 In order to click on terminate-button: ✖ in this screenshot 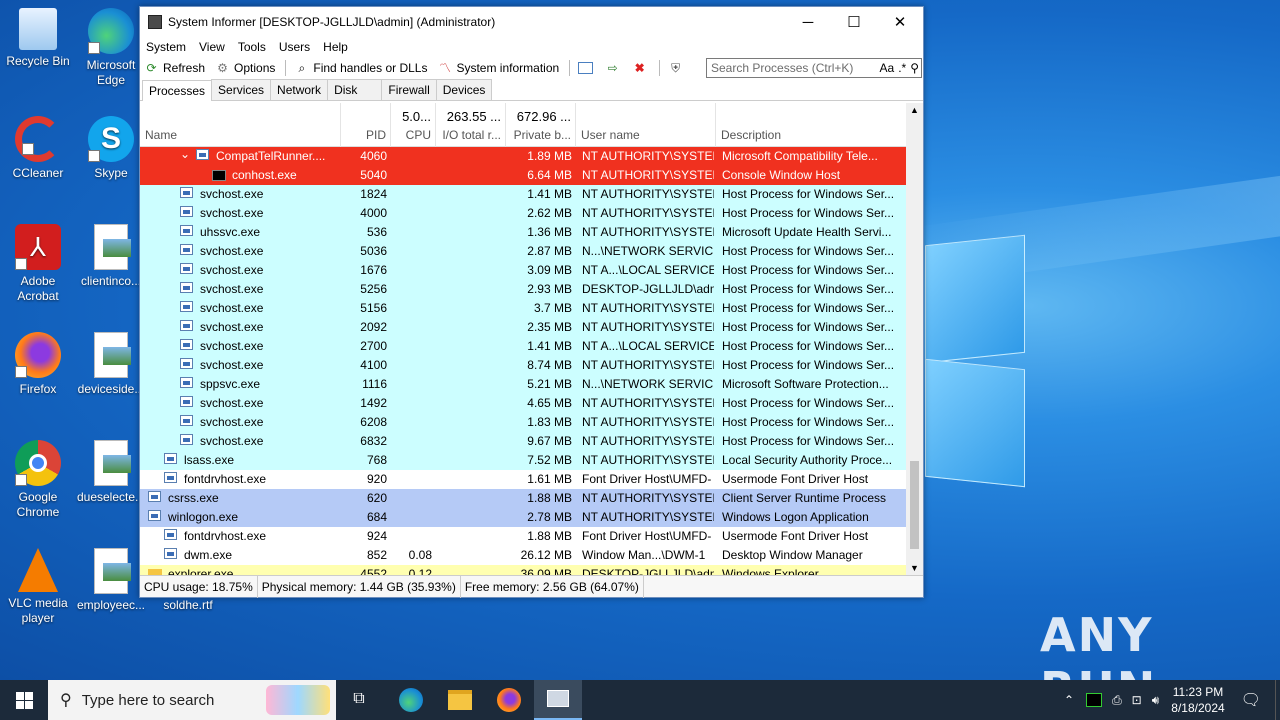, I will do `click(641, 68)`.